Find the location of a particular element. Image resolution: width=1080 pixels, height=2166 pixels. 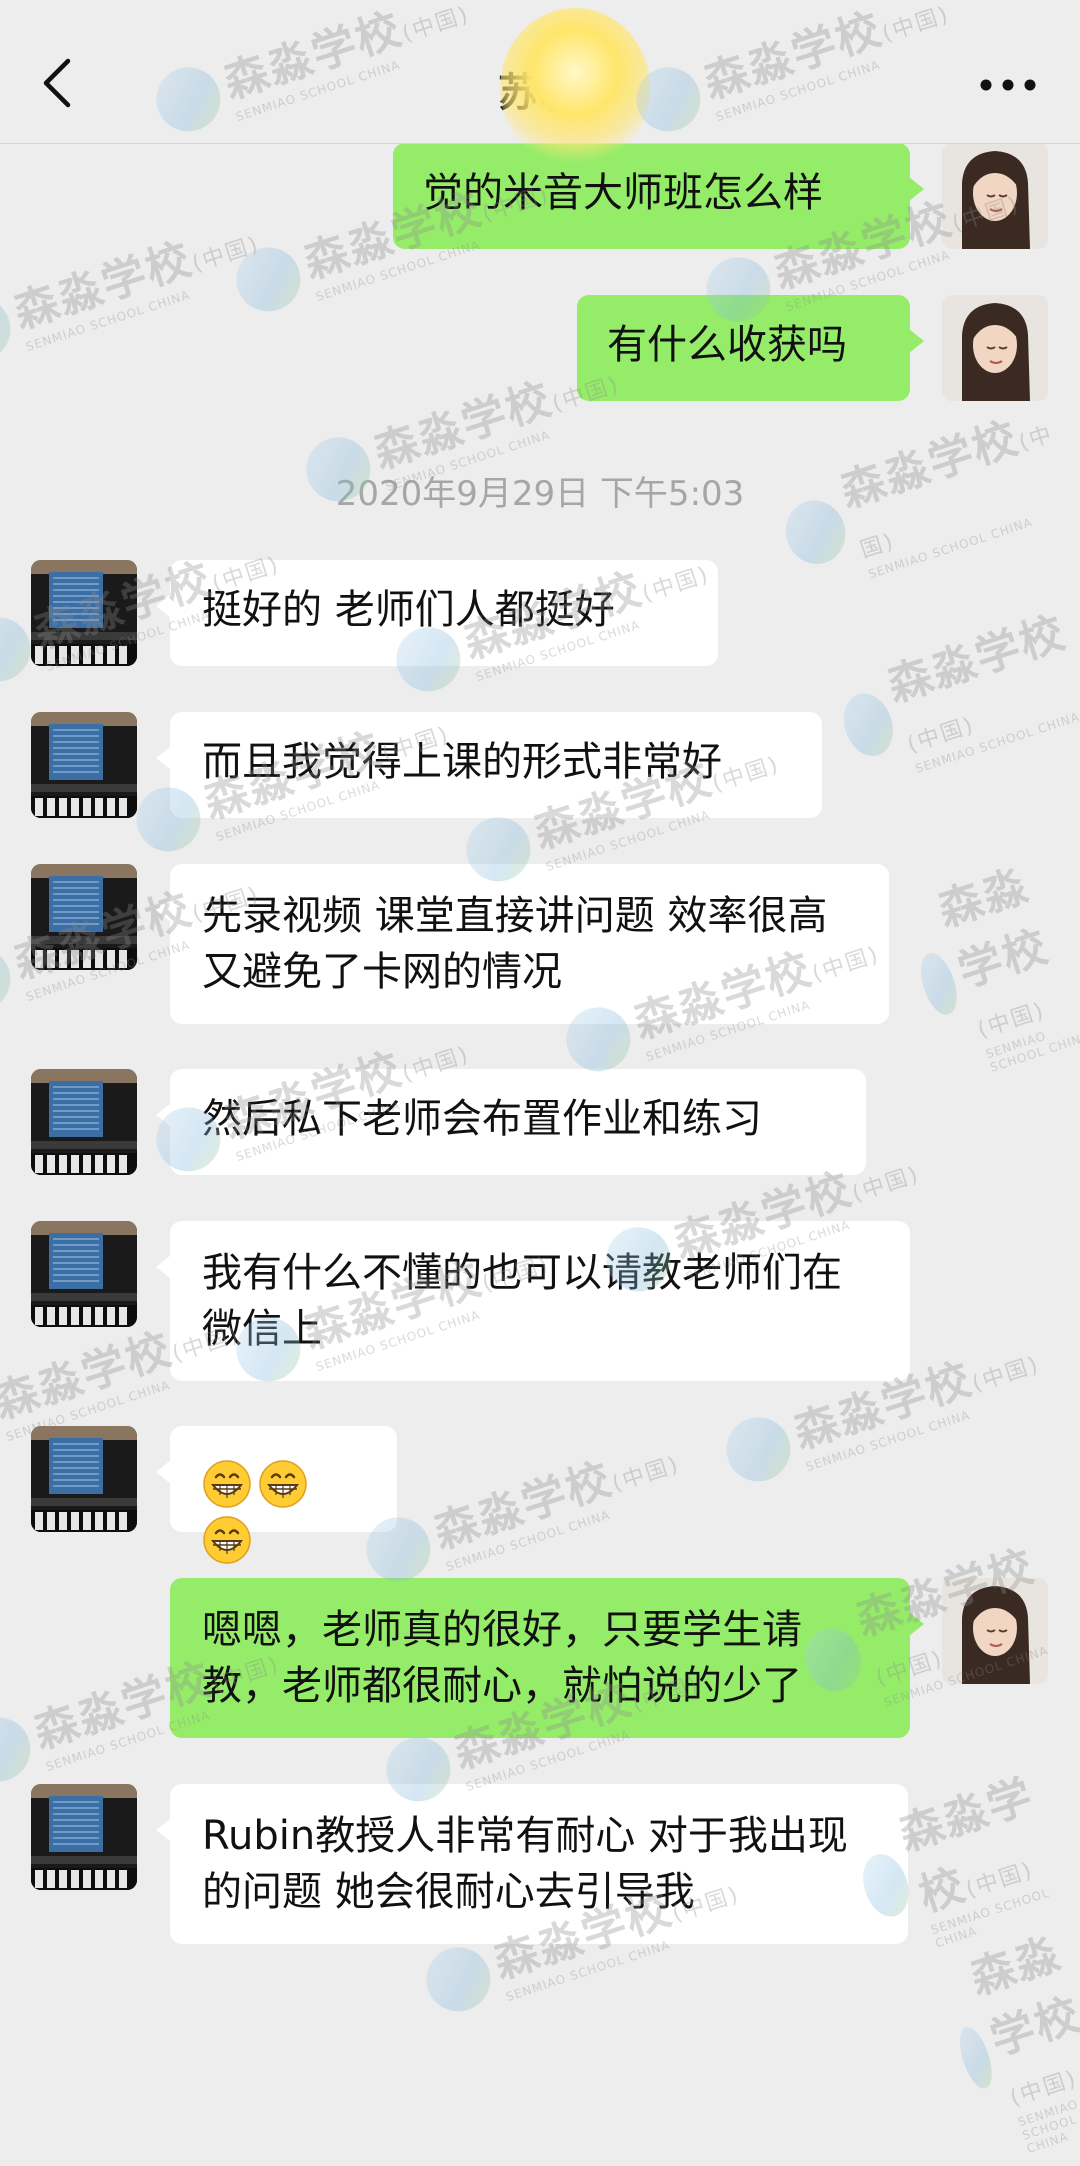

message-text: 嗯嗯，老师真的很好，只要学生请教，老师都很耐心，就怕说的少了 is located at coordinates (502, 1658).